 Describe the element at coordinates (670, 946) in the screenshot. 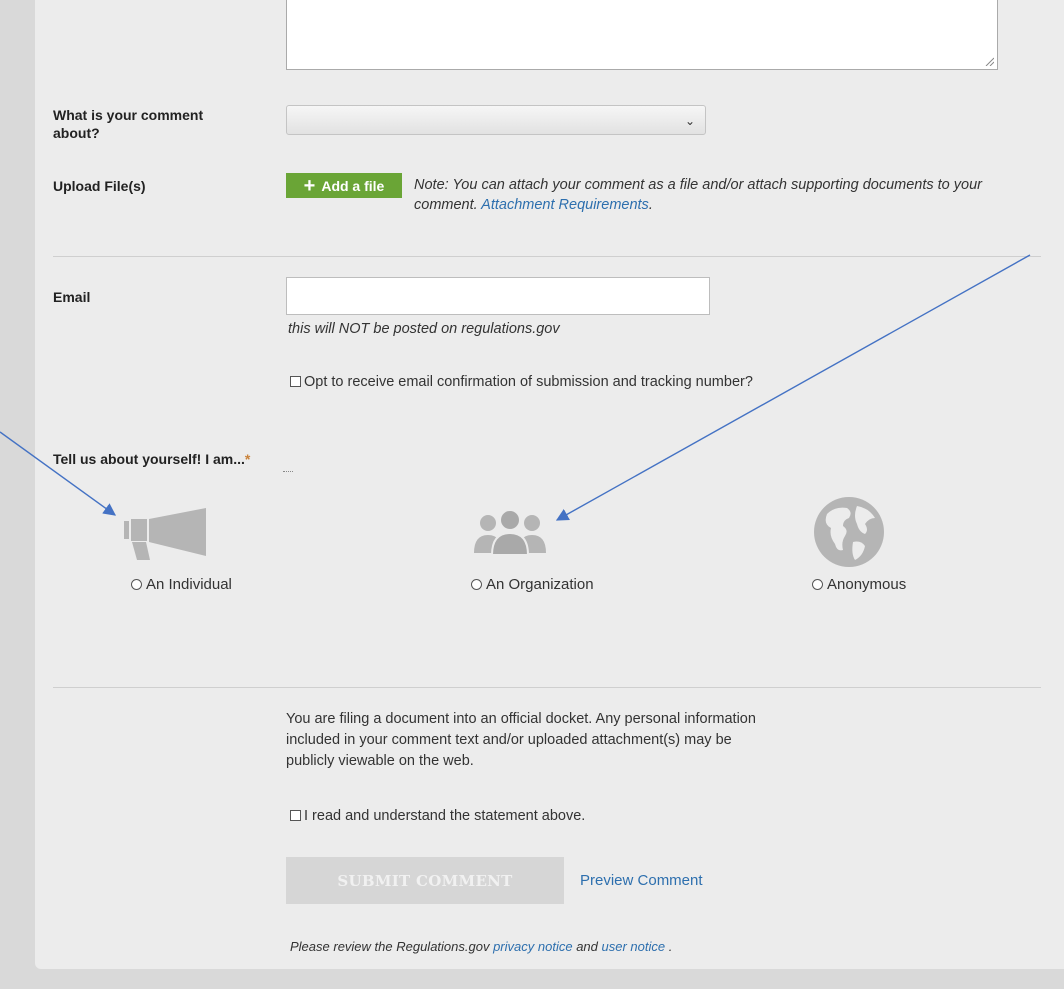

I see `footer-suffix: .` at that location.